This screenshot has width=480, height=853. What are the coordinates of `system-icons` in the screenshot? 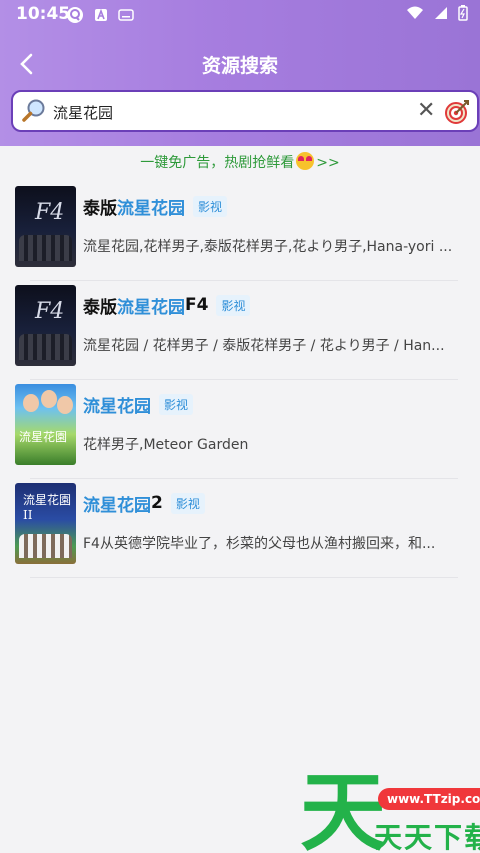 It's located at (437, 13).